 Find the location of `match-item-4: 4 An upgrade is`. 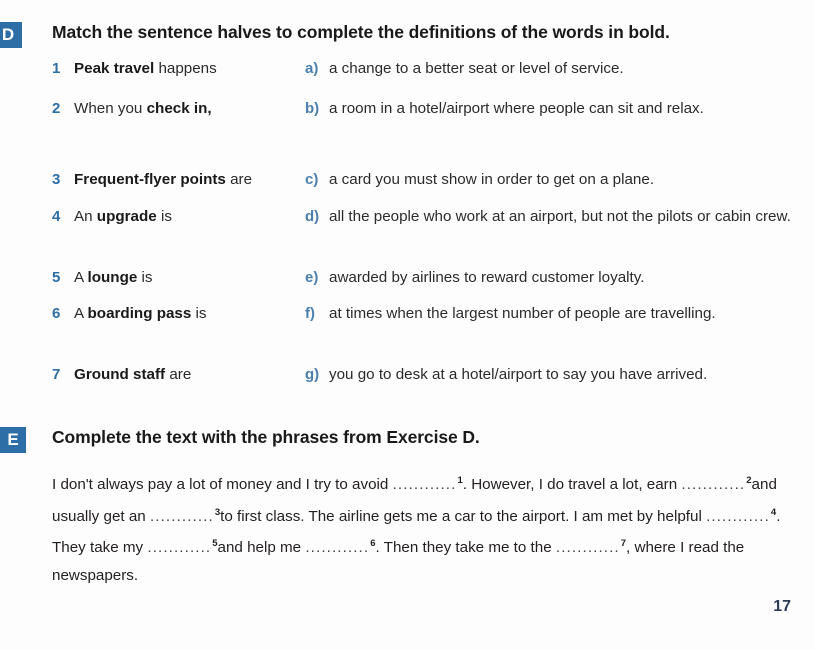

match-item-4: 4 An upgrade is is located at coordinates (112, 216).